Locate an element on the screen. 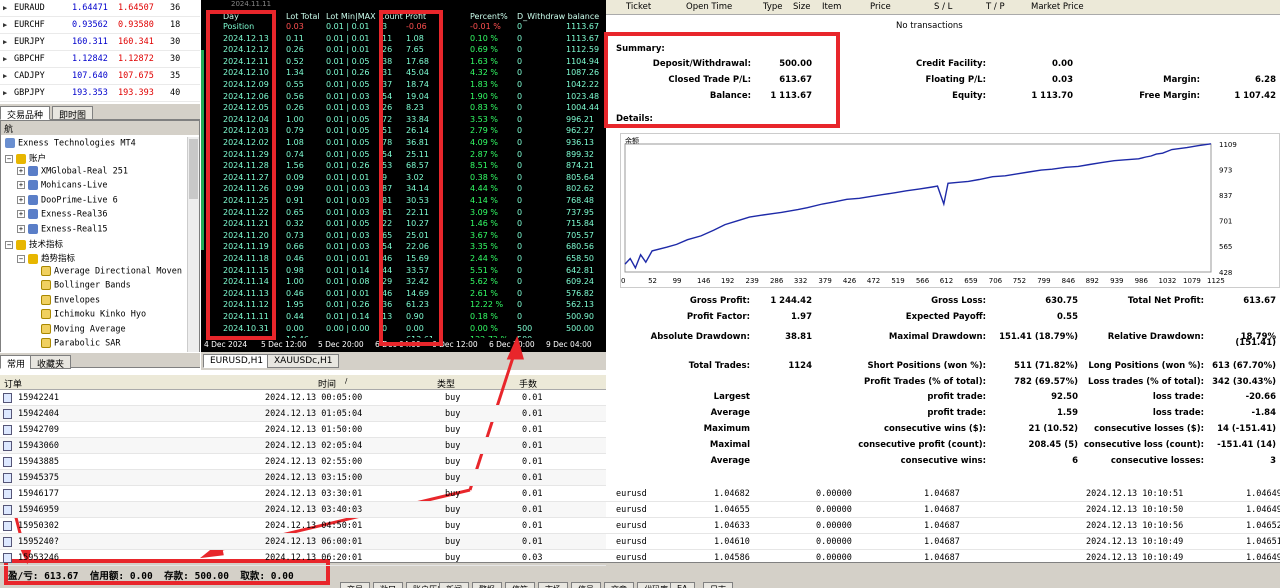 The image size is (1280, 588). order-cell: 15942709 is located at coordinates (38, 430).